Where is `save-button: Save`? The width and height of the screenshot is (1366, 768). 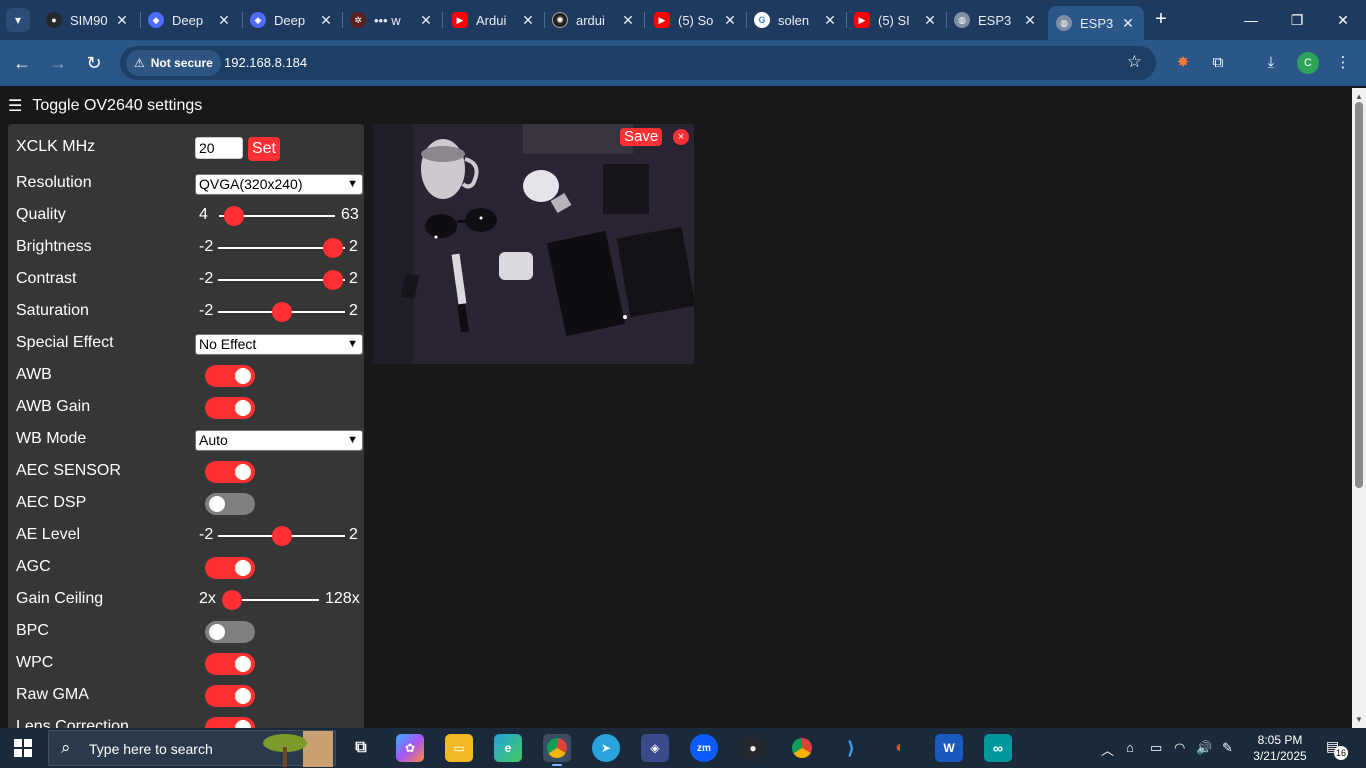
save-button: Save is located at coordinates (641, 137).